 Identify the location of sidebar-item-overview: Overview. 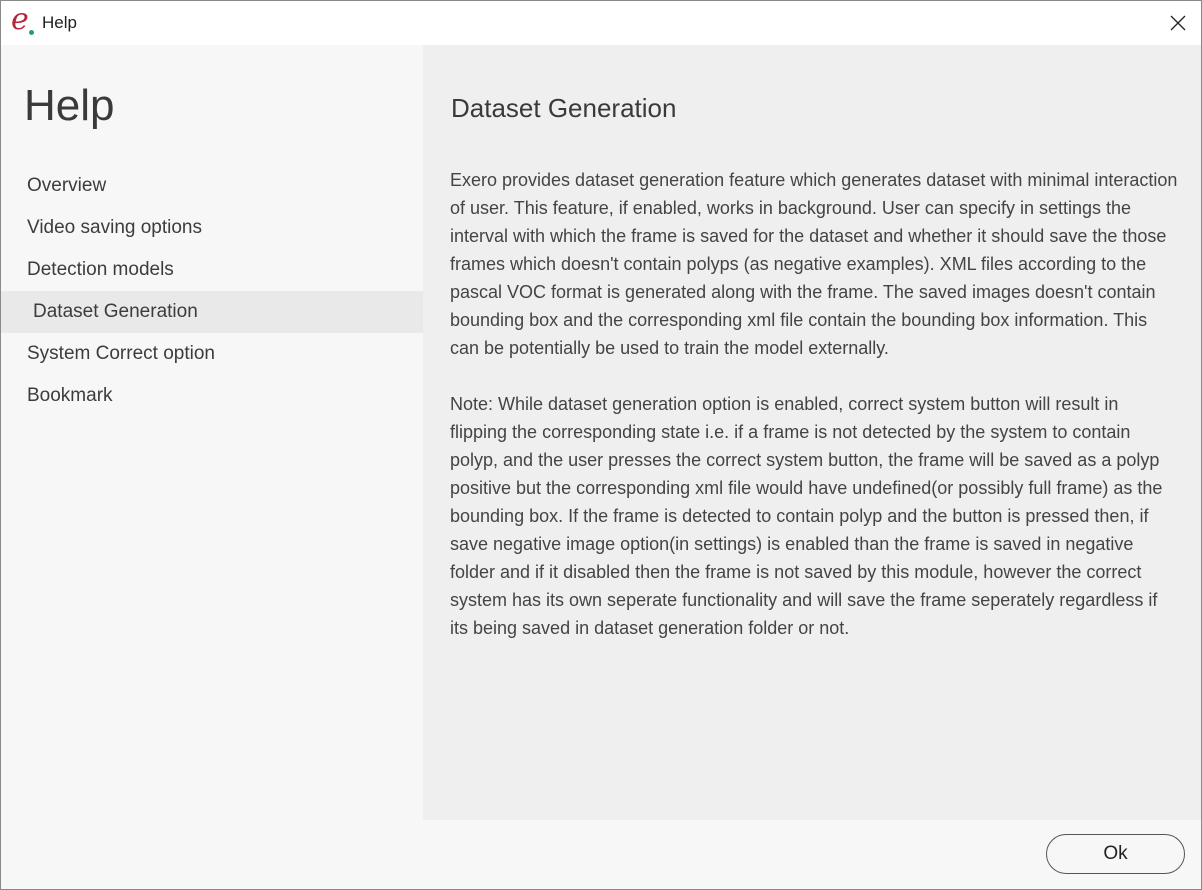
(212, 186).